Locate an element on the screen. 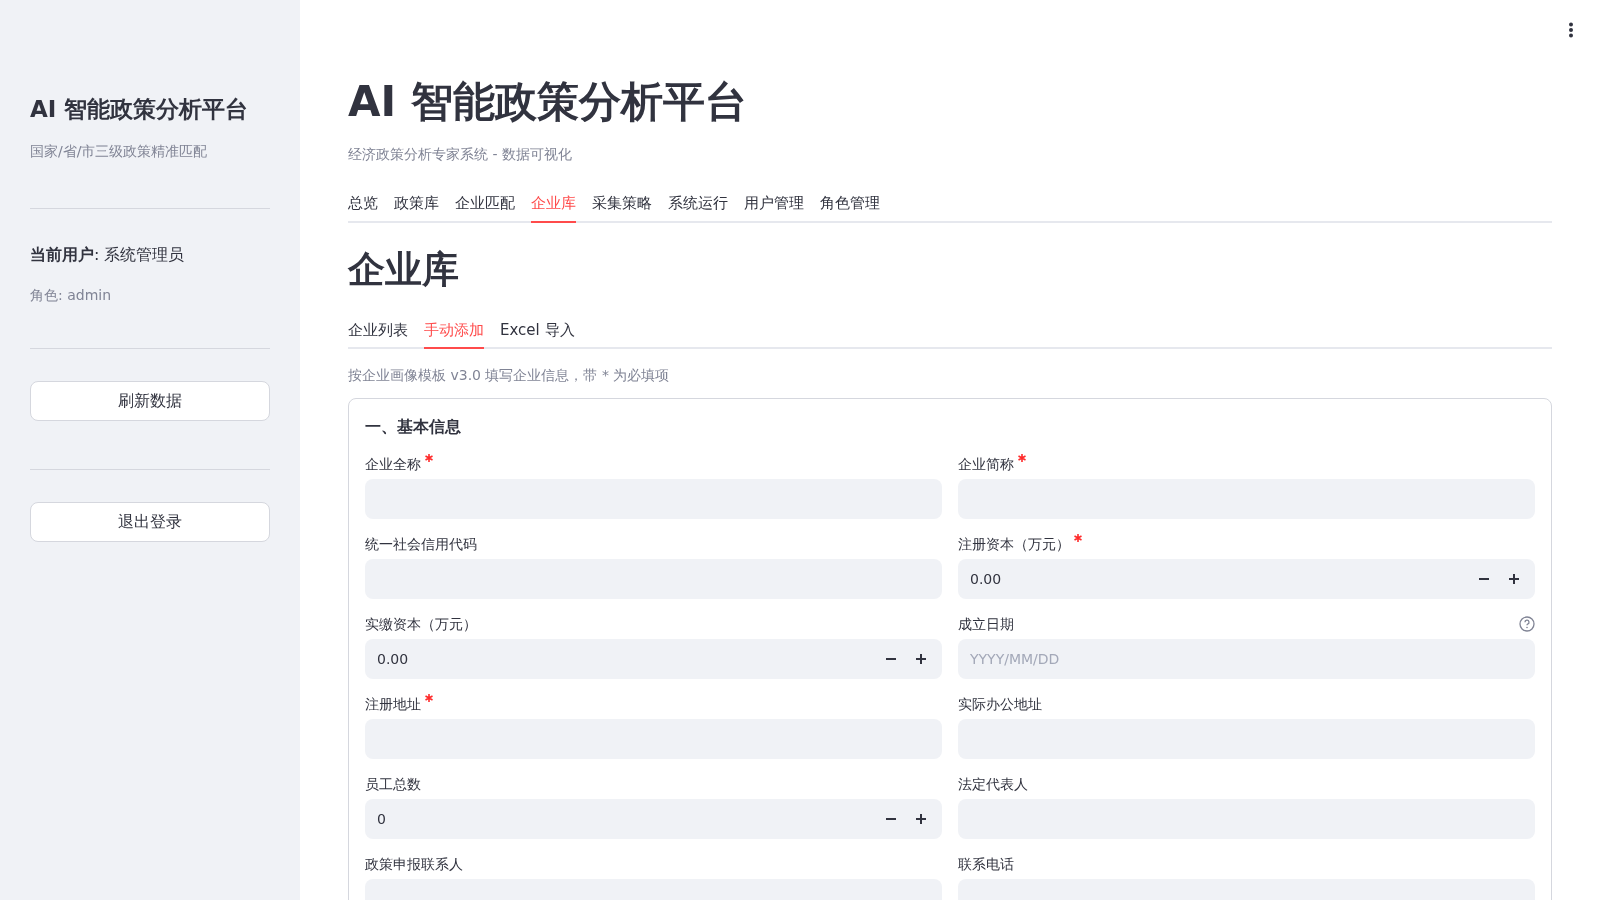 This screenshot has width=1600, height=900. tab: 企业列表 is located at coordinates (378, 331).